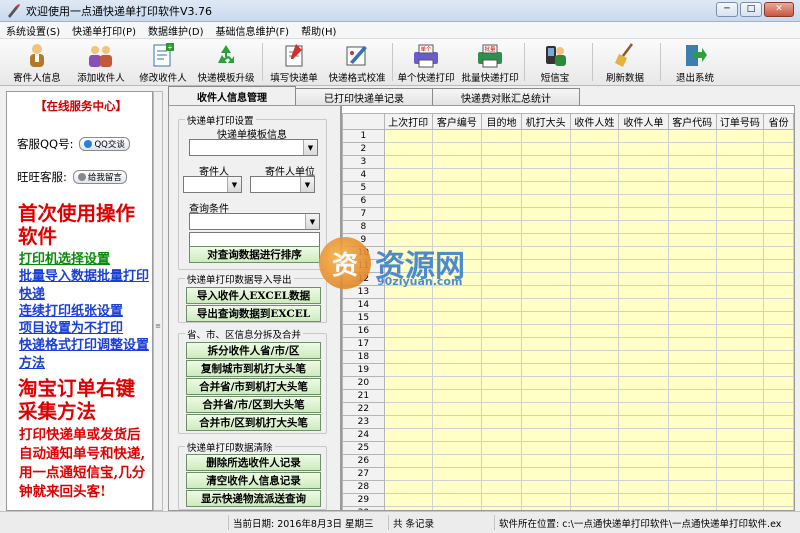 The image size is (800, 533). I want to click on qq-chat-button: QQ交谈, so click(104, 144).